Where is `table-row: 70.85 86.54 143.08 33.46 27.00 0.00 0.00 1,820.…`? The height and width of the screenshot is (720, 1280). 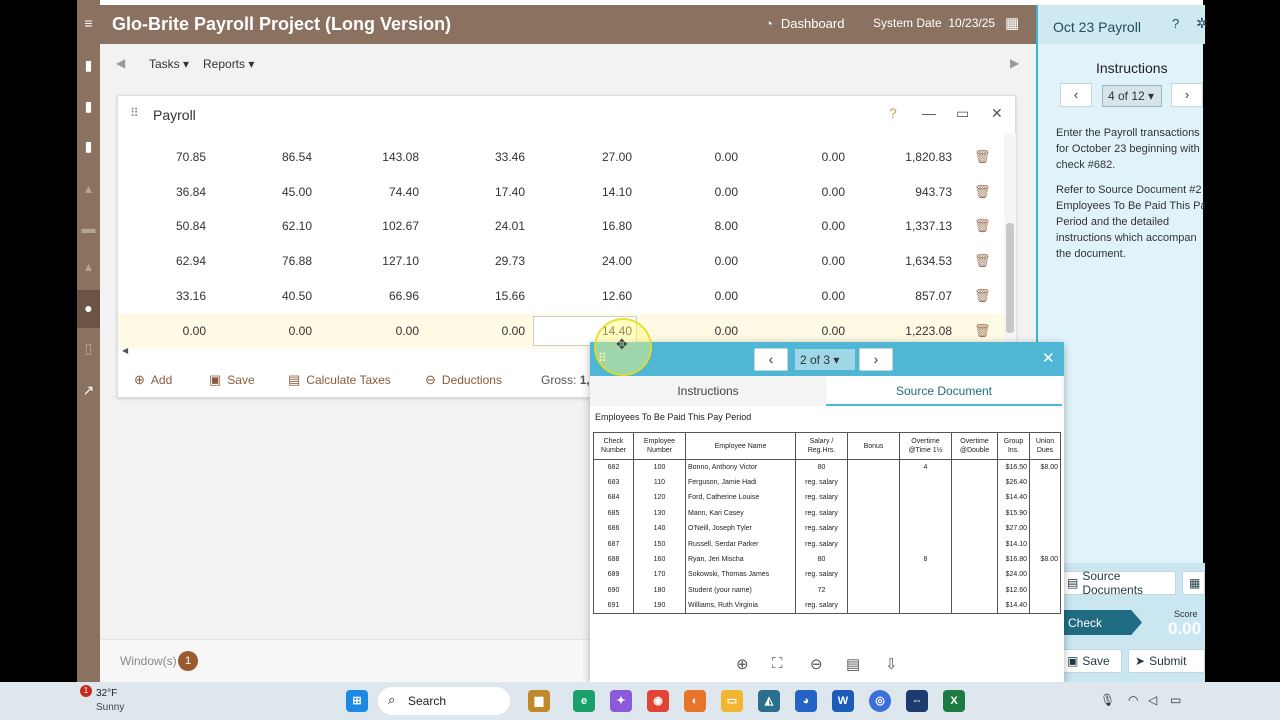 table-row: 70.85 86.54 143.08 33.46 27.00 0.00 0.00 1,820.… is located at coordinates (562, 157).